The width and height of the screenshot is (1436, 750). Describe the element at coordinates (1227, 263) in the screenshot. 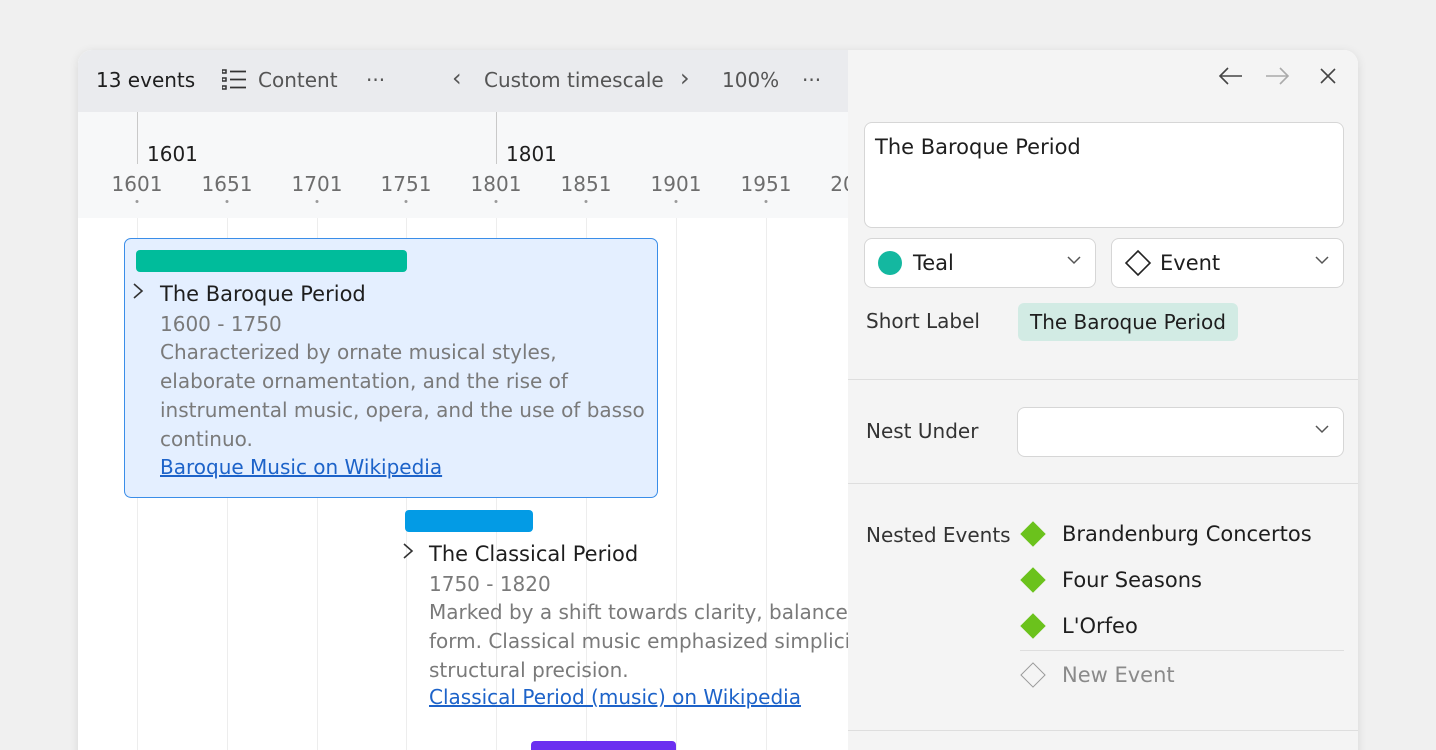

I see `type-select: Event` at that location.